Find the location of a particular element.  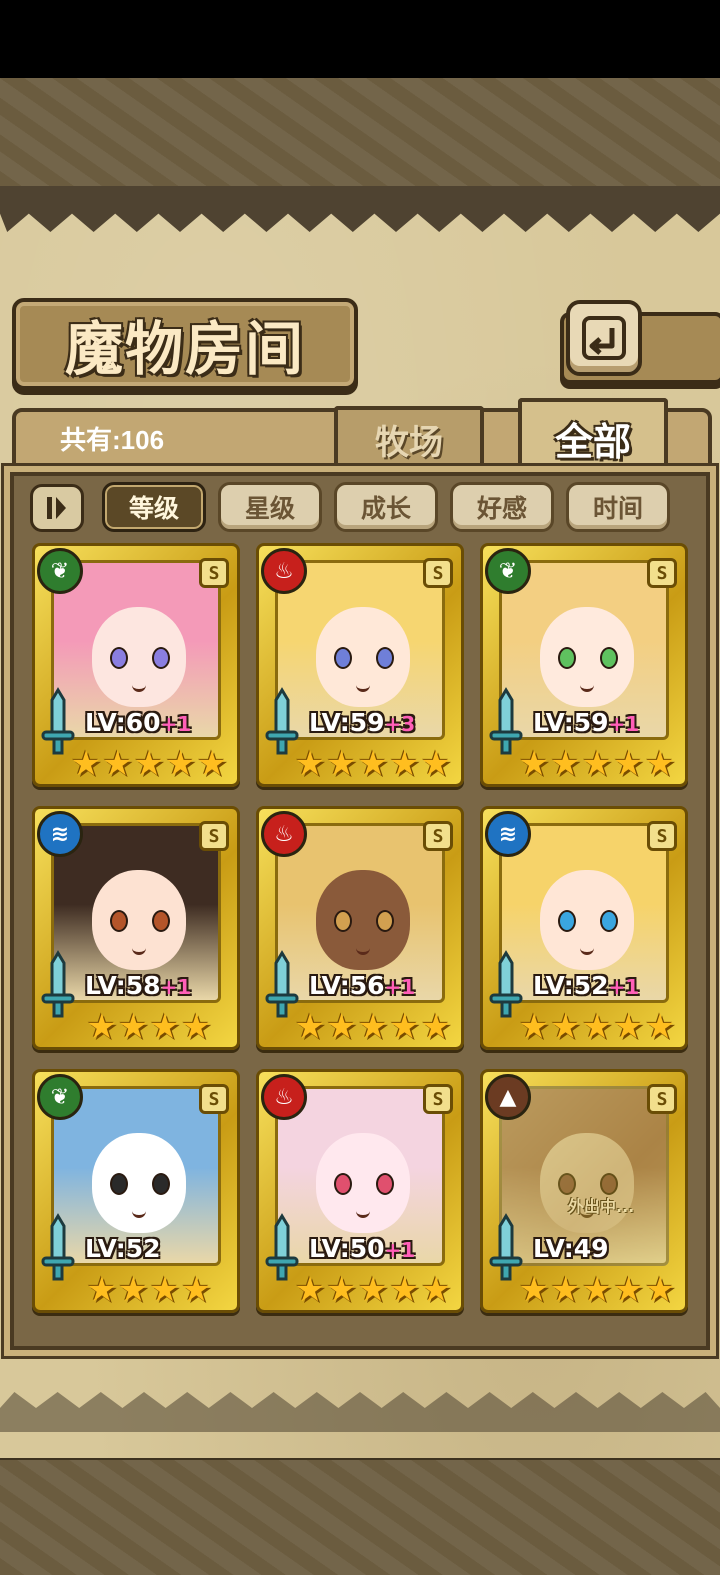

star-rating: ★ ★ ★ ★ is located at coordinates (149, 1027).